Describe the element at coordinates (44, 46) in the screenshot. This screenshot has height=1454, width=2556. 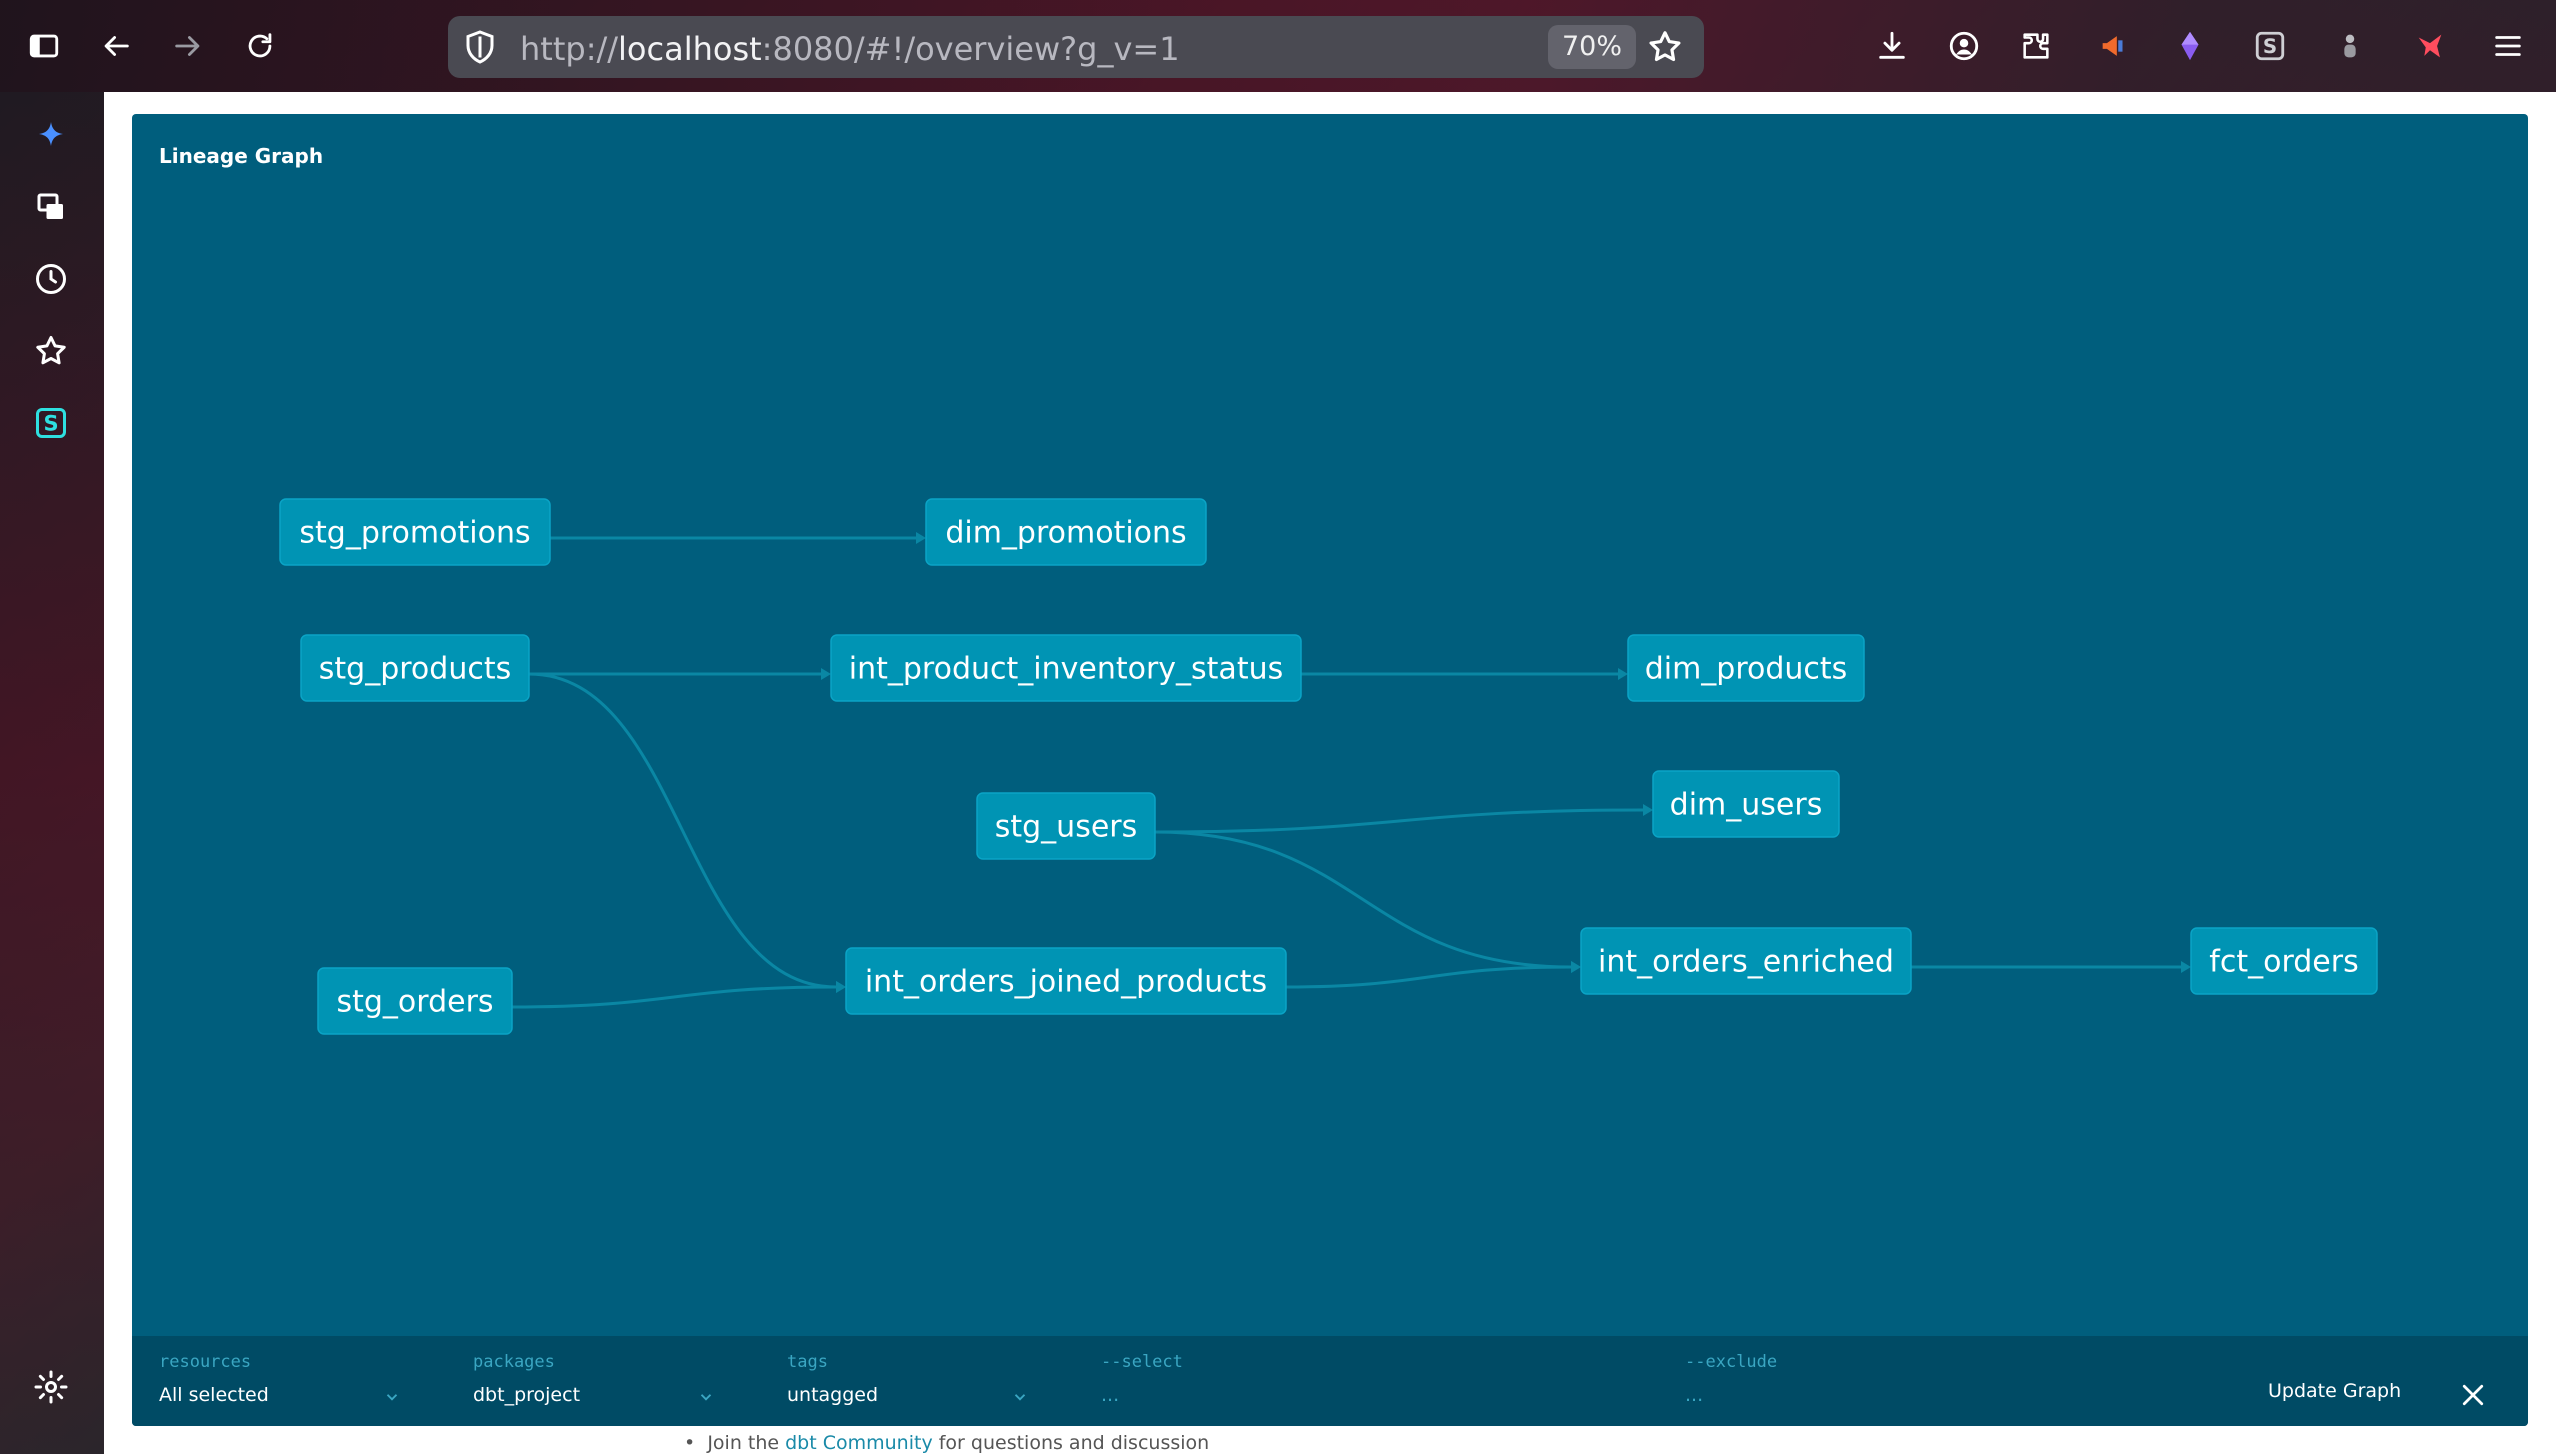
I see `sidebar-toggle-icon` at that location.